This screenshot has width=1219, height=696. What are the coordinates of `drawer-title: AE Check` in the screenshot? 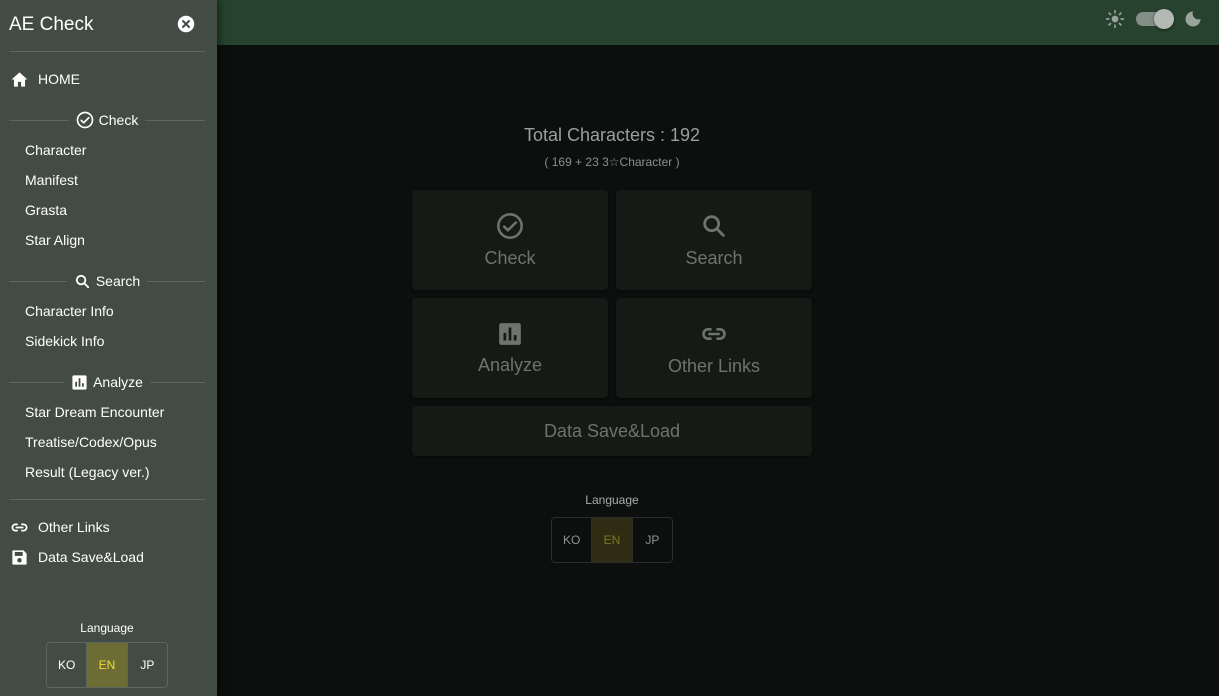 It's located at (51, 24).